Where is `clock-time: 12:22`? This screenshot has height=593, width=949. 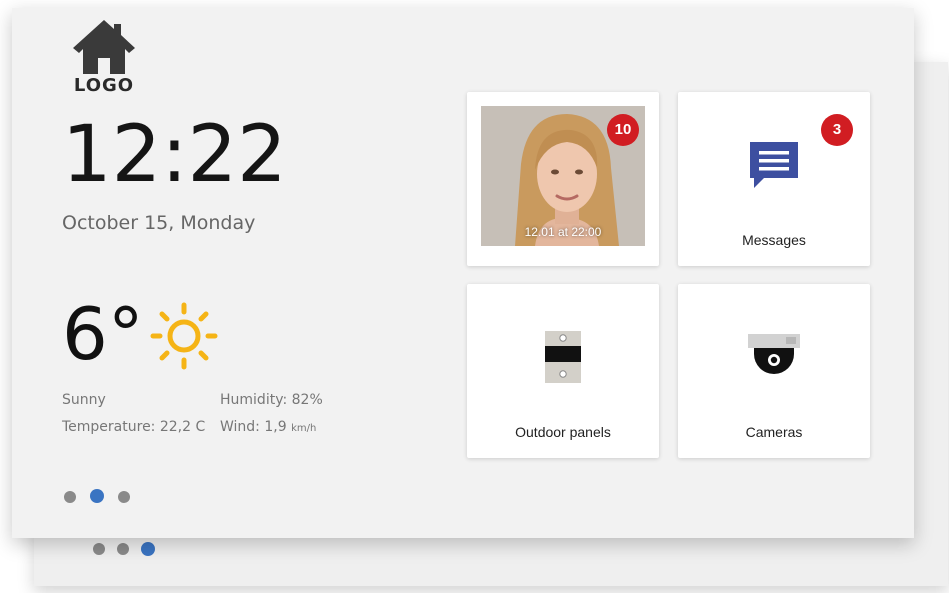
clock-time: 12:22 is located at coordinates (174, 155).